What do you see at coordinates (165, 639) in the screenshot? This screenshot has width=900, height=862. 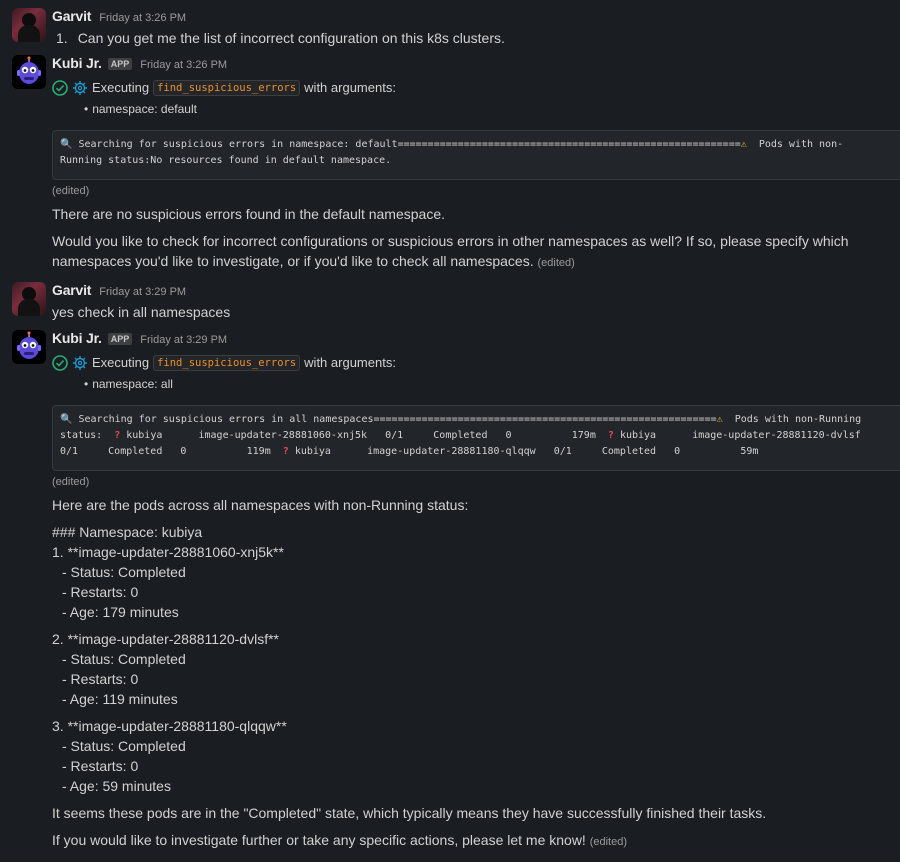 I see `pod-title: 2. **image-updater-28881120-dvlsf**` at bounding box center [165, 639].